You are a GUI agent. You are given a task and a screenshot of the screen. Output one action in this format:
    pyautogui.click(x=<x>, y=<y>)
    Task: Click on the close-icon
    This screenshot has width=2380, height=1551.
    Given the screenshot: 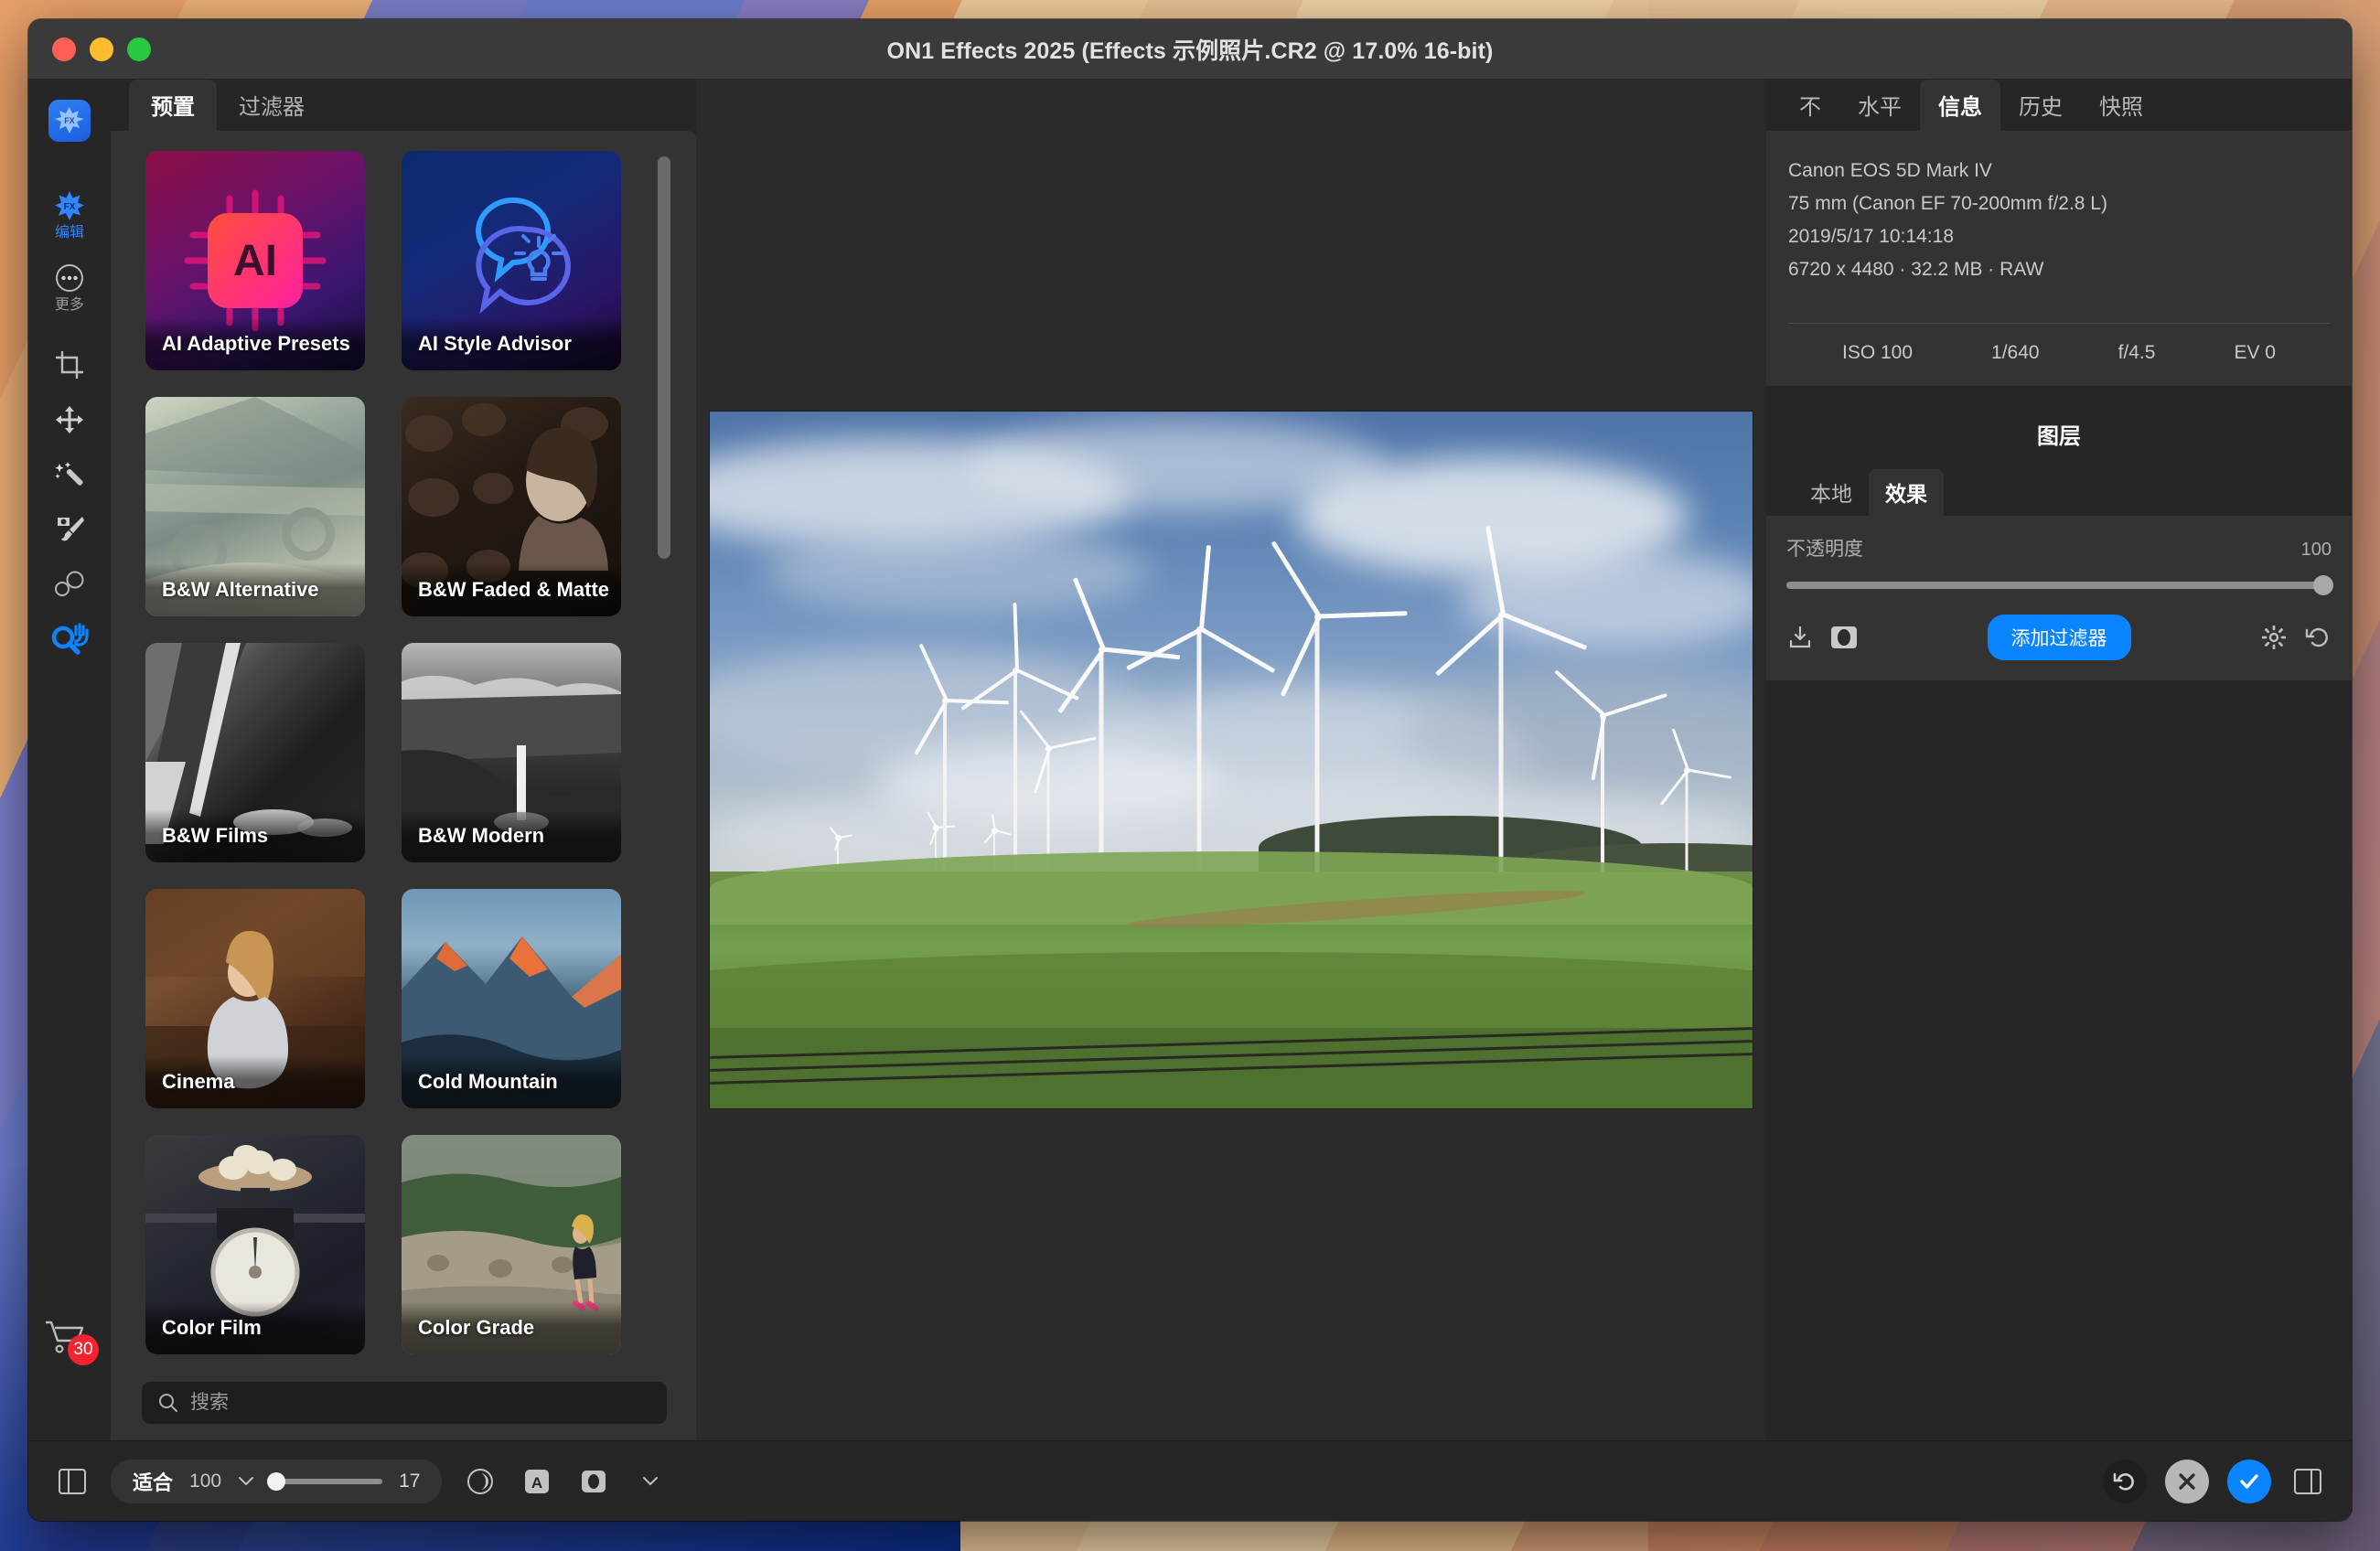 What is the action you would take?
    pyautogui.click(x=2187, y=1481)
    